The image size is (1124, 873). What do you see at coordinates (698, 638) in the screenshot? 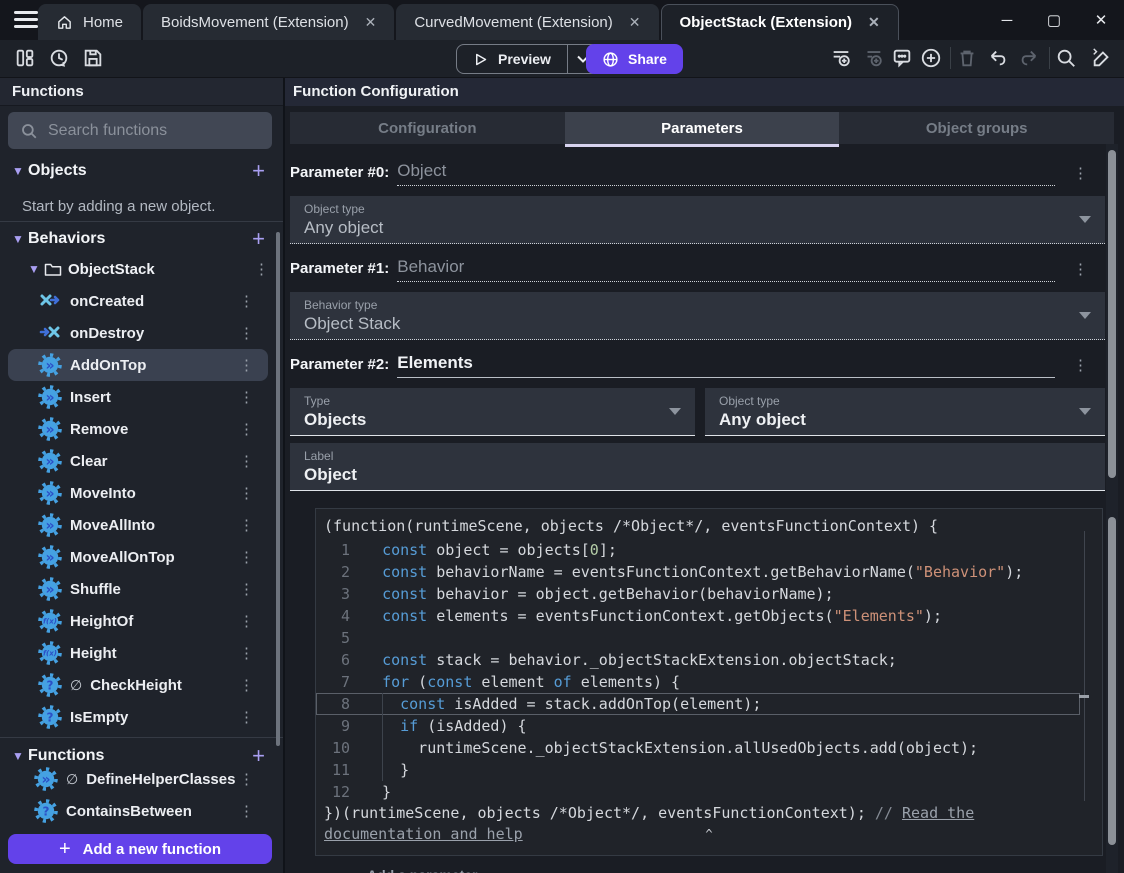
I see `code-line-5: 5` at bounding box center [698, 638].